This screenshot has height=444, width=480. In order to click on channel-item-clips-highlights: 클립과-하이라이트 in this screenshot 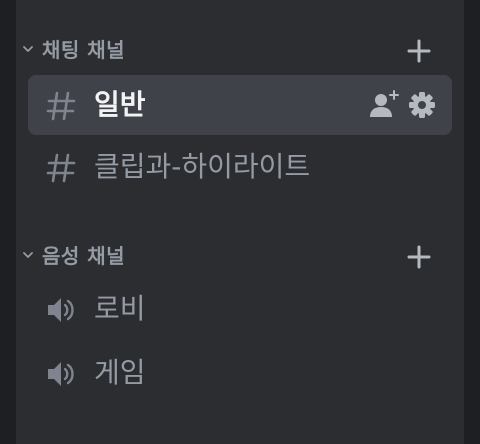, I will do `click(240, 167)`.